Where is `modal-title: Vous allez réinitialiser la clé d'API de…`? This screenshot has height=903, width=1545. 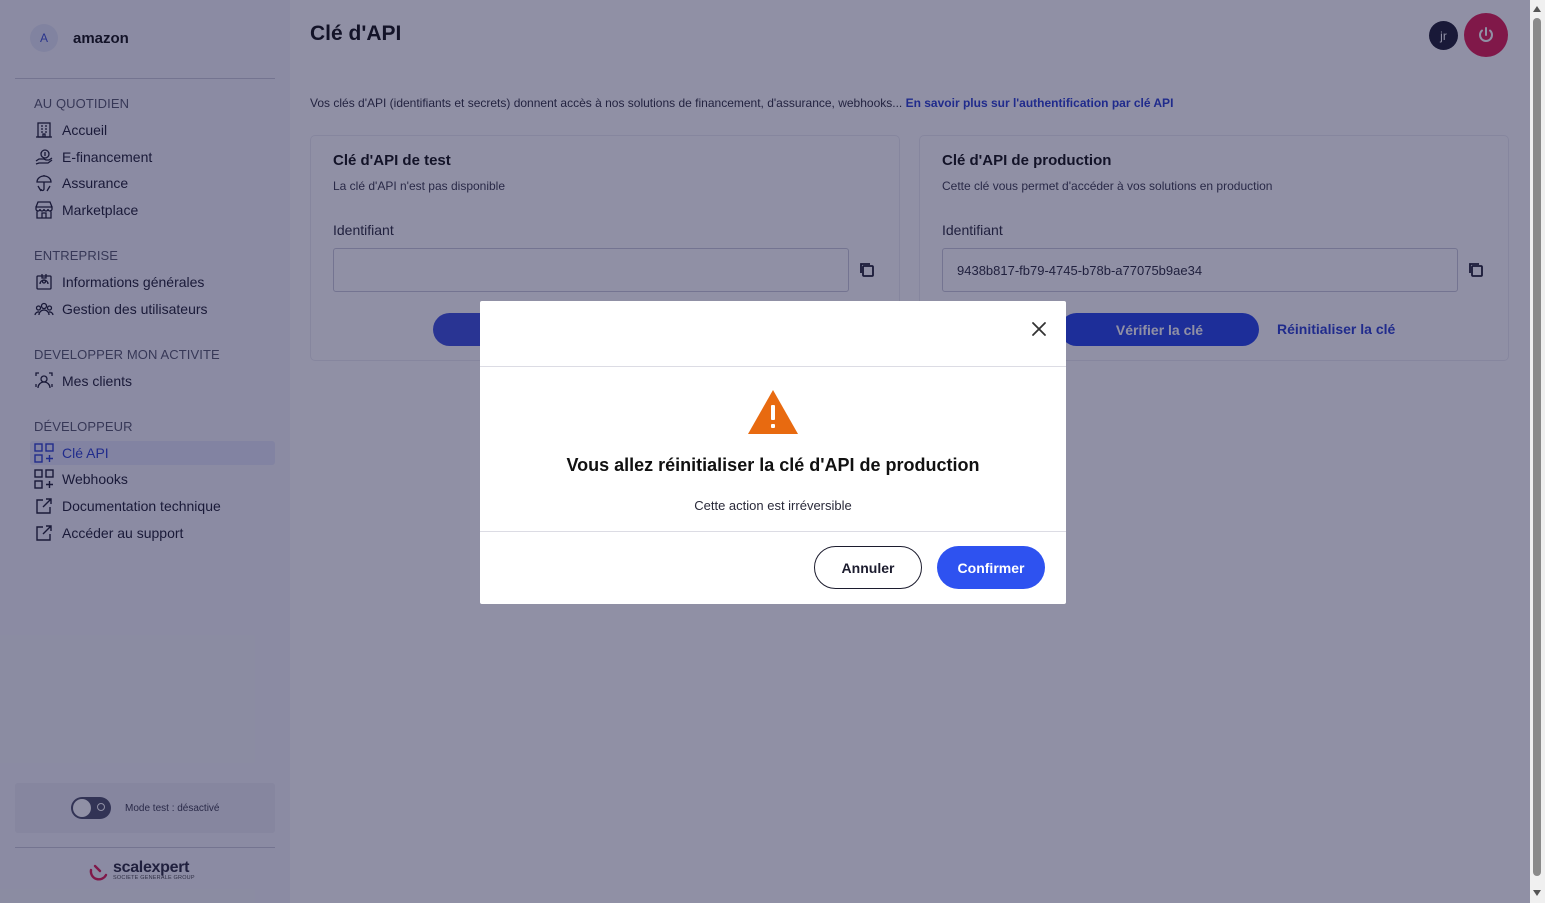 modal-title: Vous allez réinitialiser la clé d'API de… is located at coordinates (773, 465).